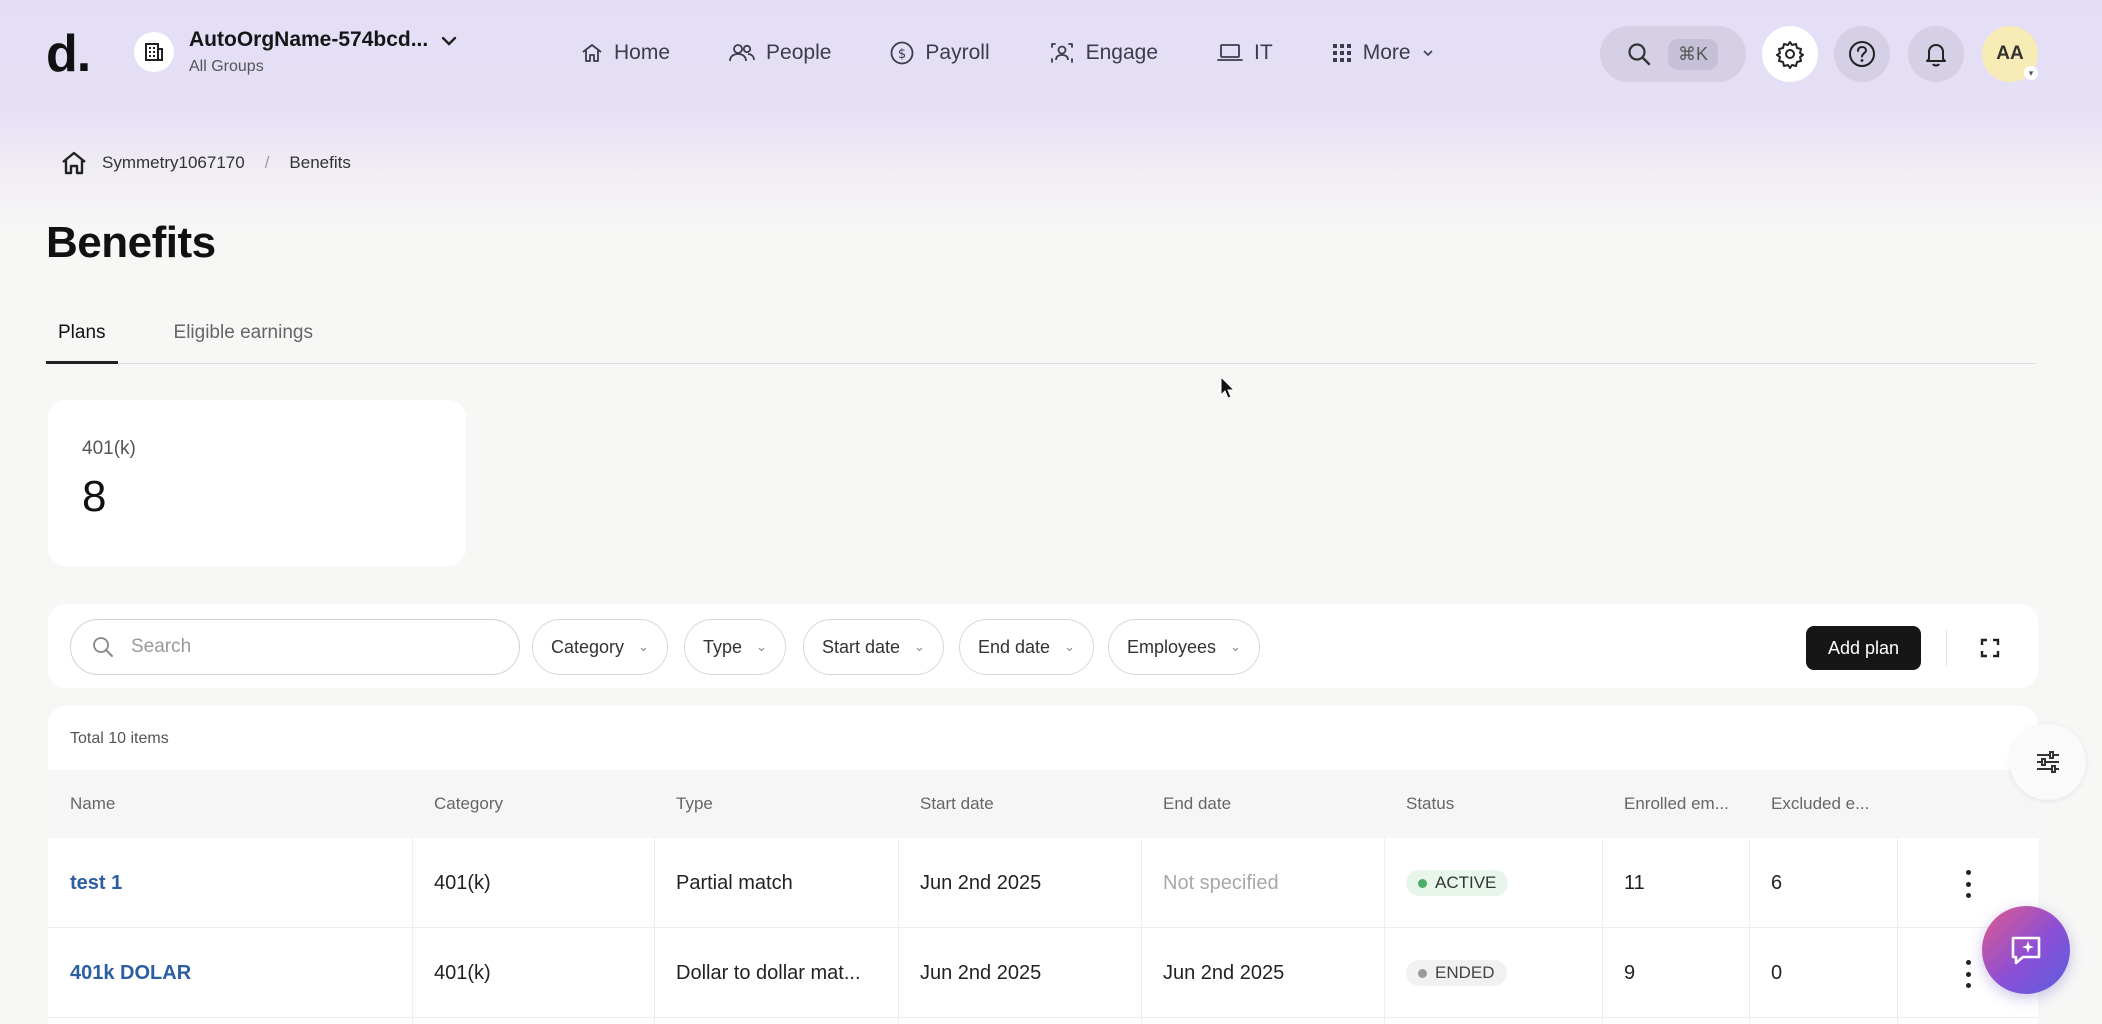 The image size is (2102, 1024). Describe the element at coordinates (96, 883) in the screenshot. I see `plan-name-link: test 1` at that location.